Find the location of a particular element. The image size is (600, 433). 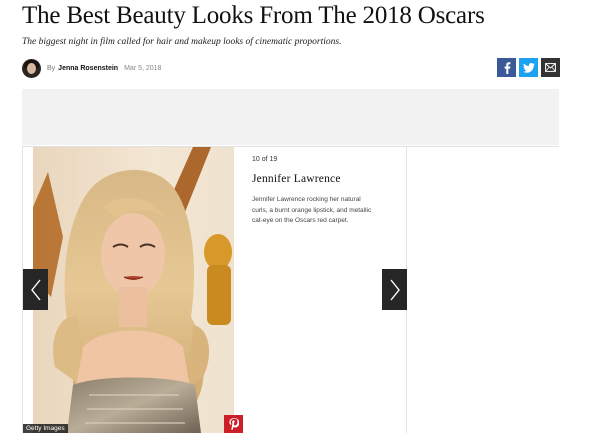

chevron-right-icon is located at coordinates (394, 289).